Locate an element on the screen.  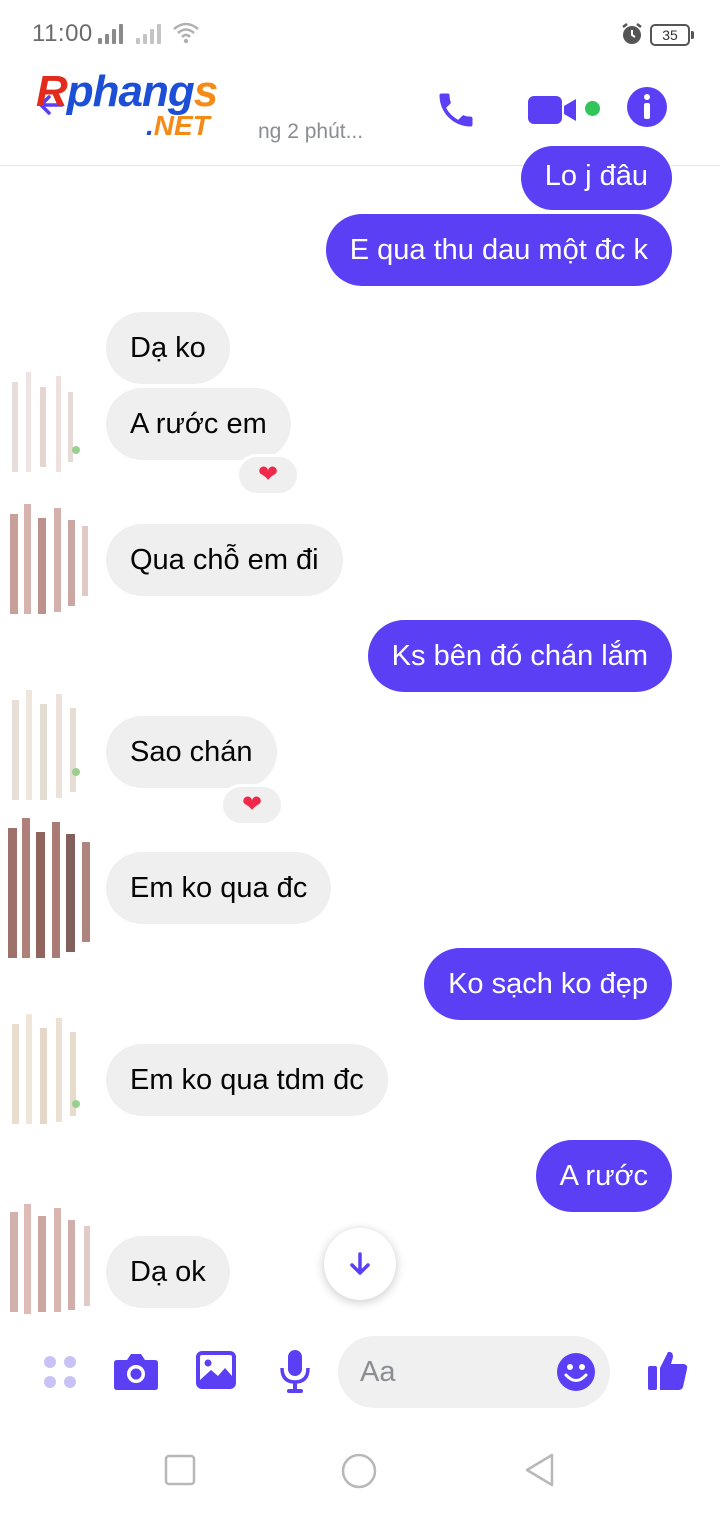
apps-icon is located at coordinates (60, 1372).